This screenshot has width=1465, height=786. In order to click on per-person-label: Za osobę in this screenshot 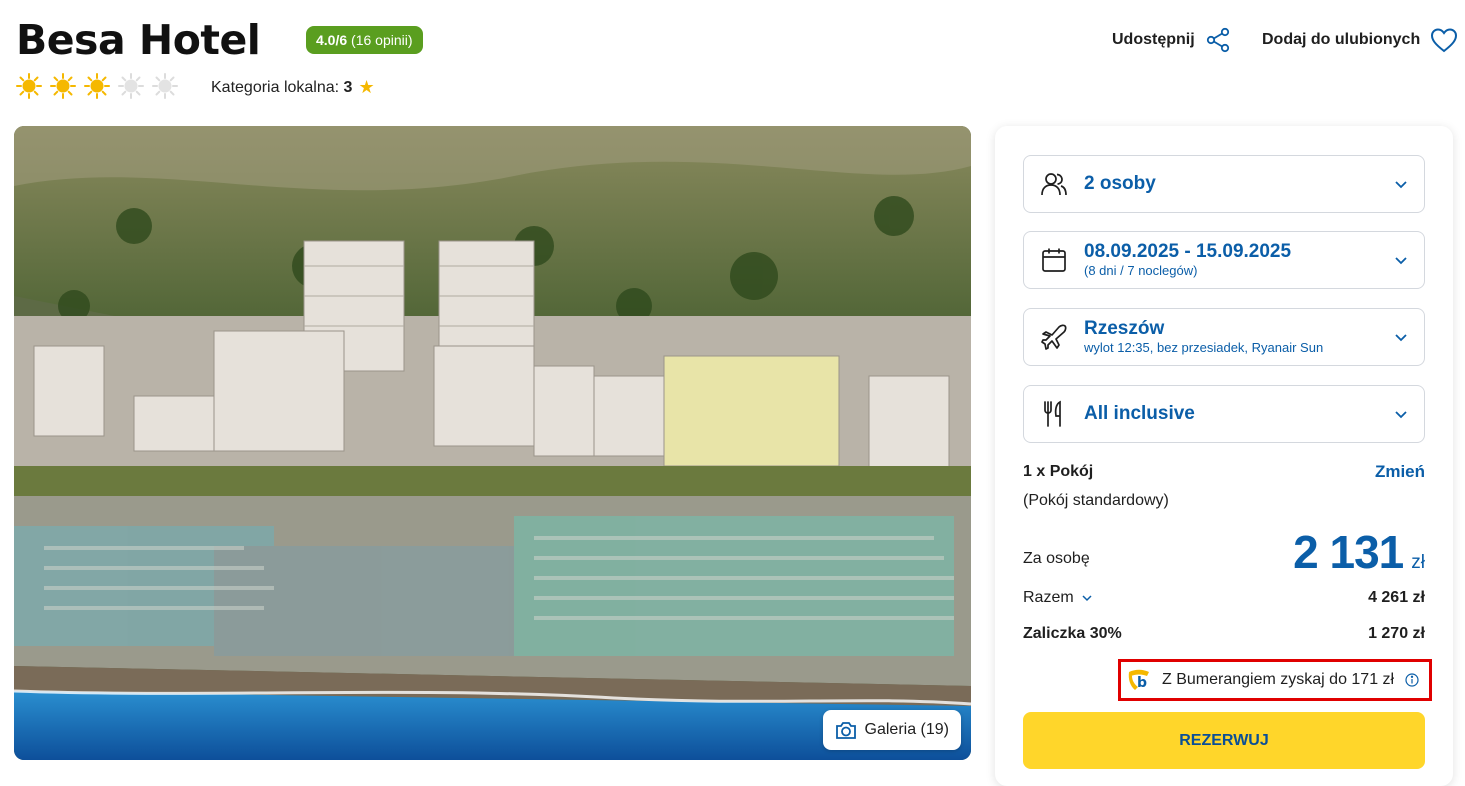, I will do `click(1056, 558)`.